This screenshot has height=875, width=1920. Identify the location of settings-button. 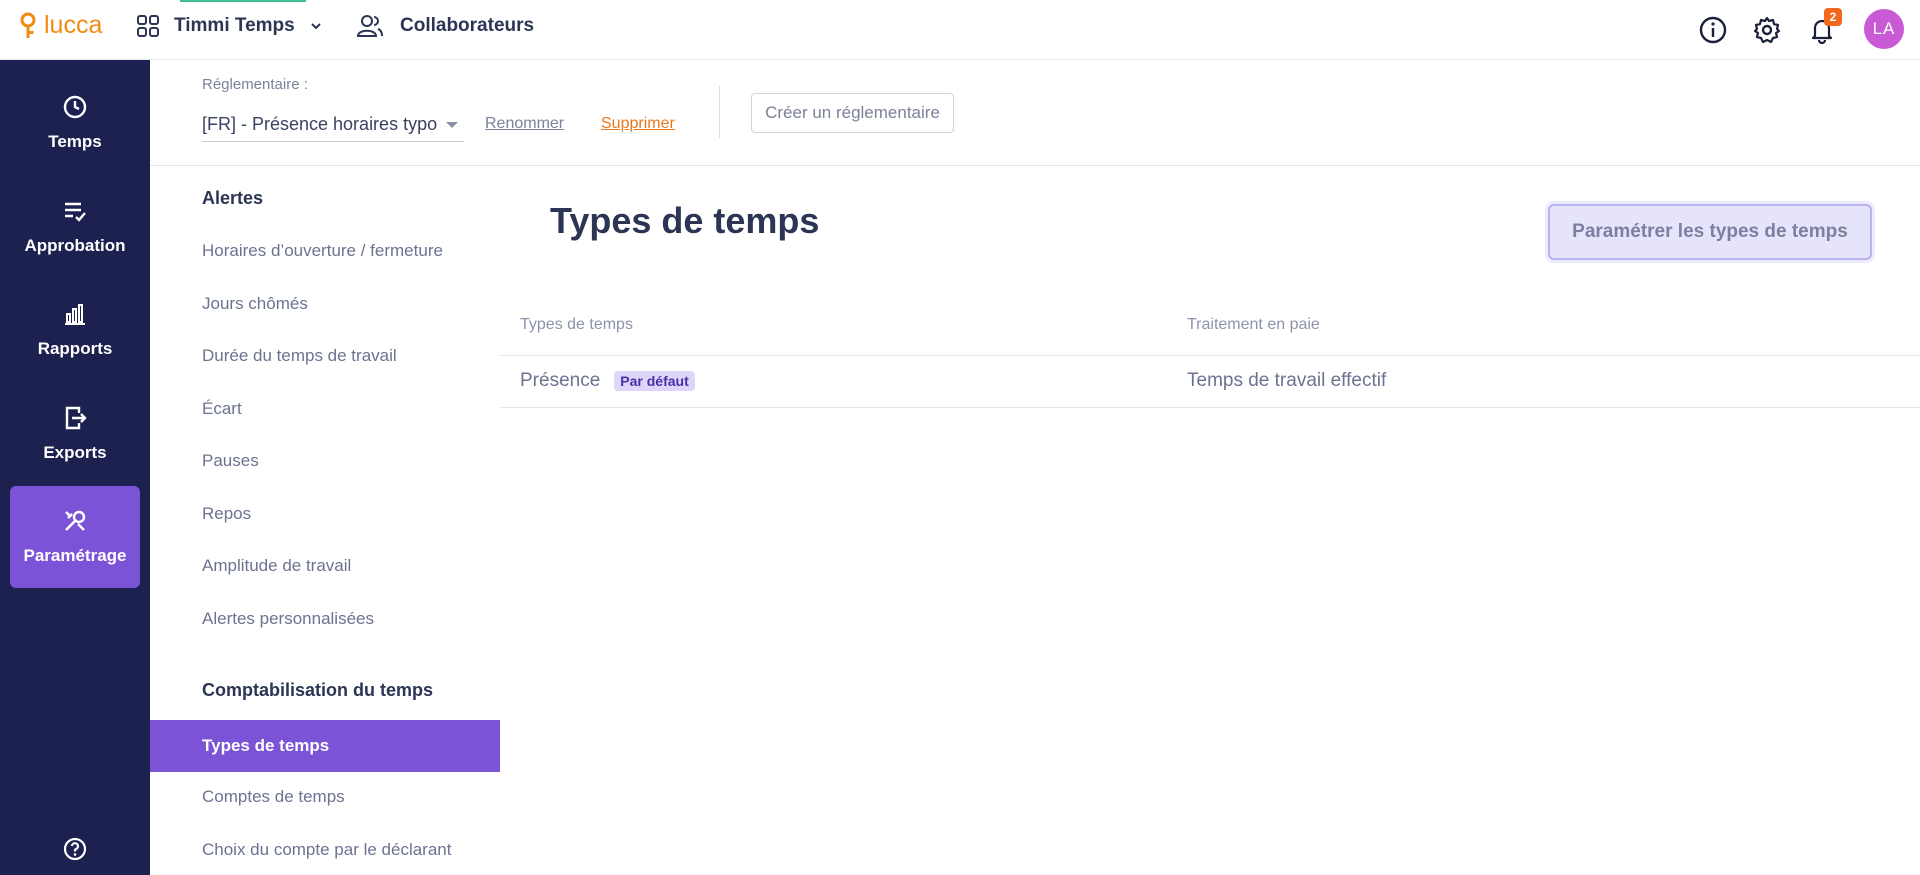
(1767, 30).